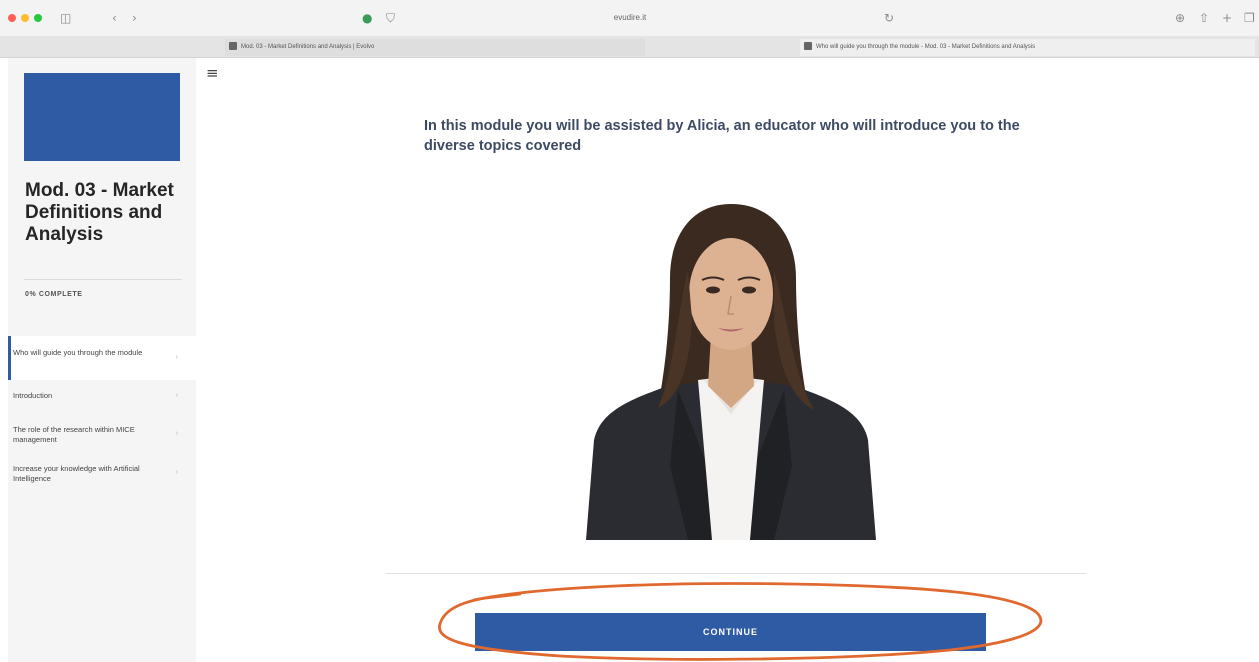 This screenshot has width=1259, height=662. I want to click on privacy-shield-icon: ⛉, so click(390, 18).